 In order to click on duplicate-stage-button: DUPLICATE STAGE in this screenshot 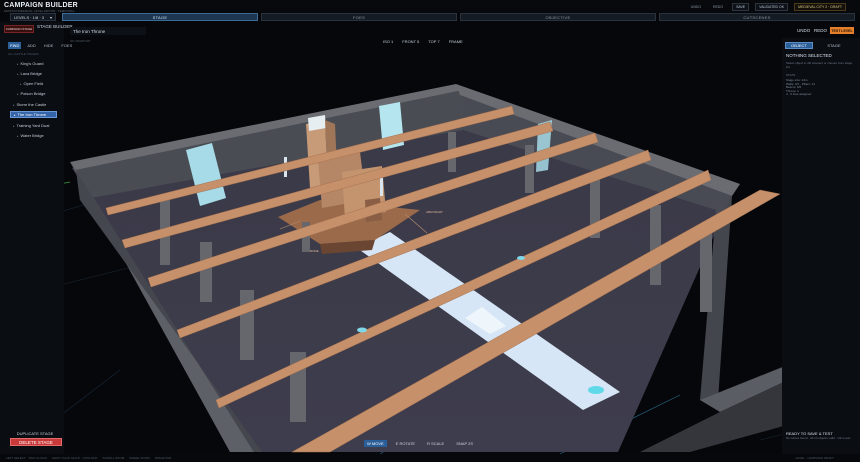, I will do `click(35, 433)`.